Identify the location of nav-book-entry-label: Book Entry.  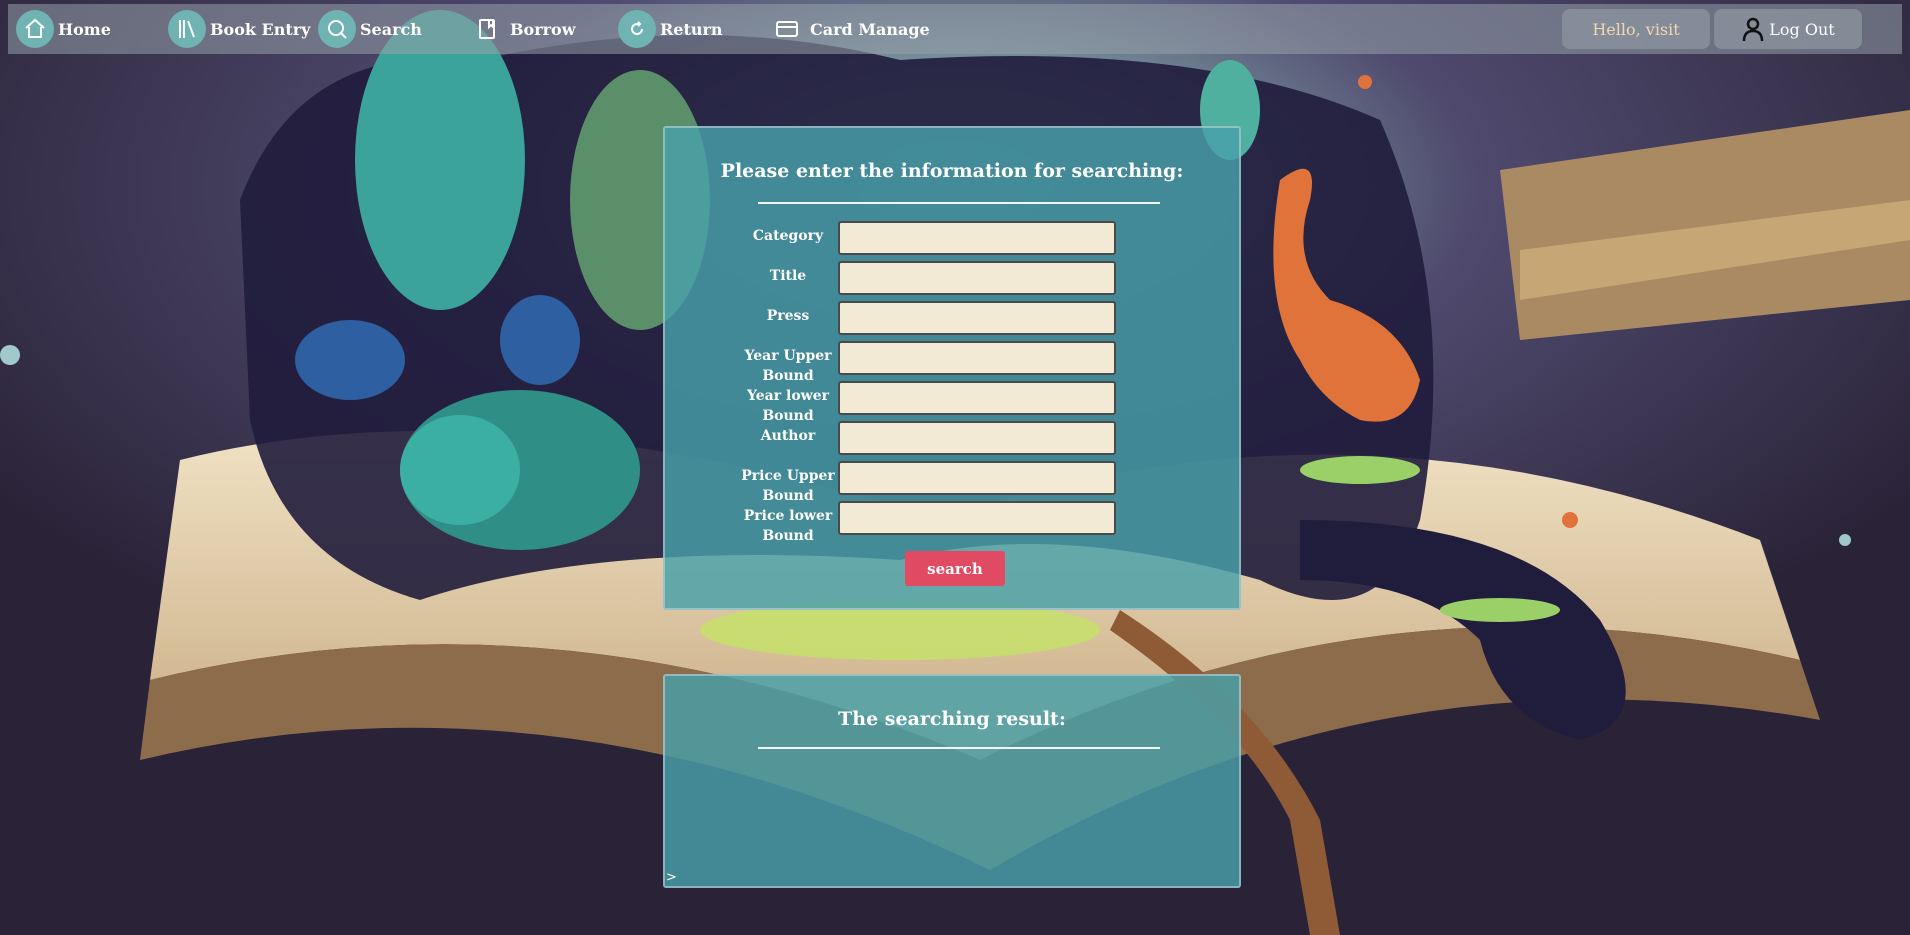
(260, 29).